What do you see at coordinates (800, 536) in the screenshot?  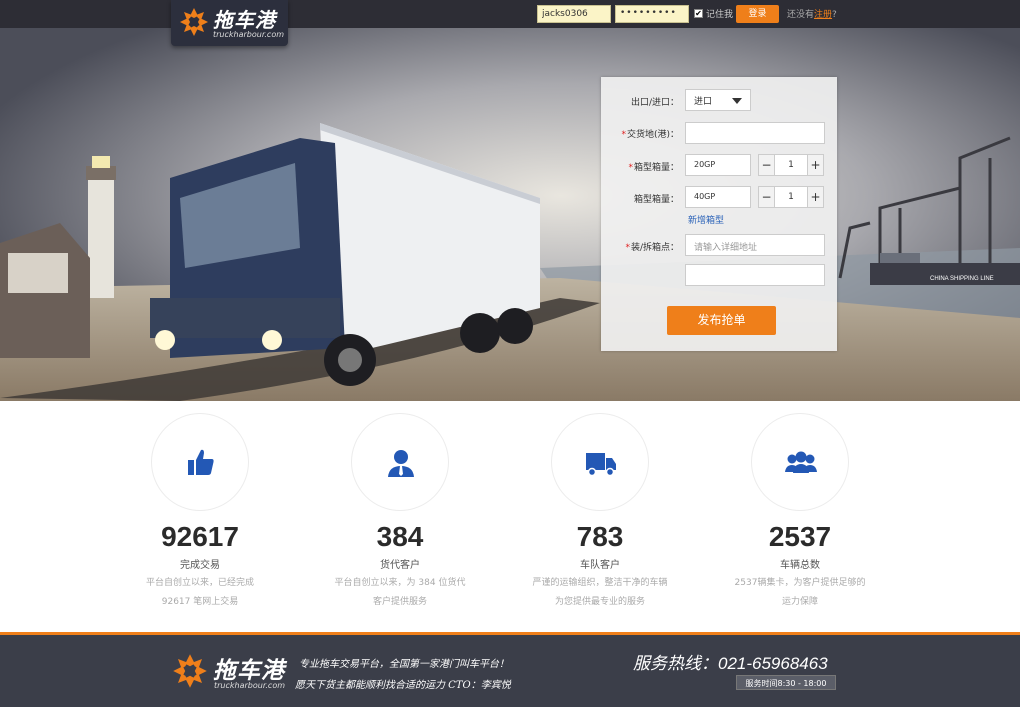 I see `stat-number: 2537` at bounding box center [800, 536].